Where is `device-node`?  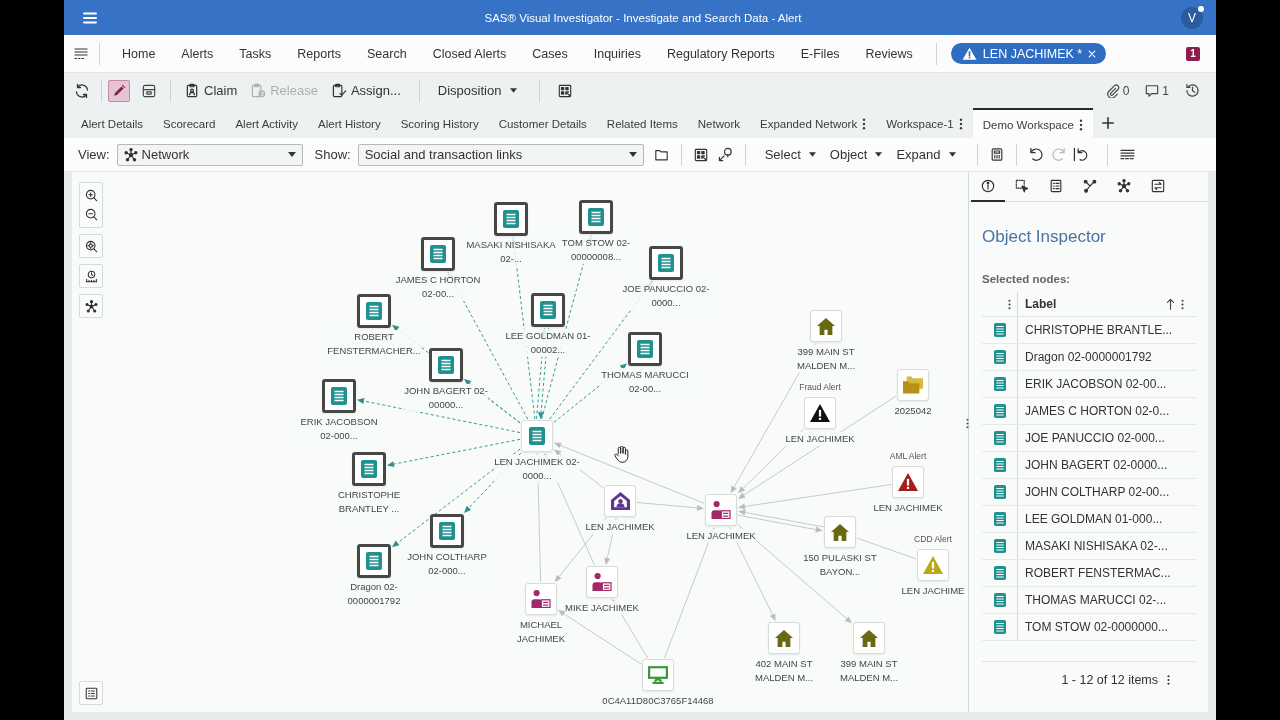
device-node is located at coordinates (658, 675).